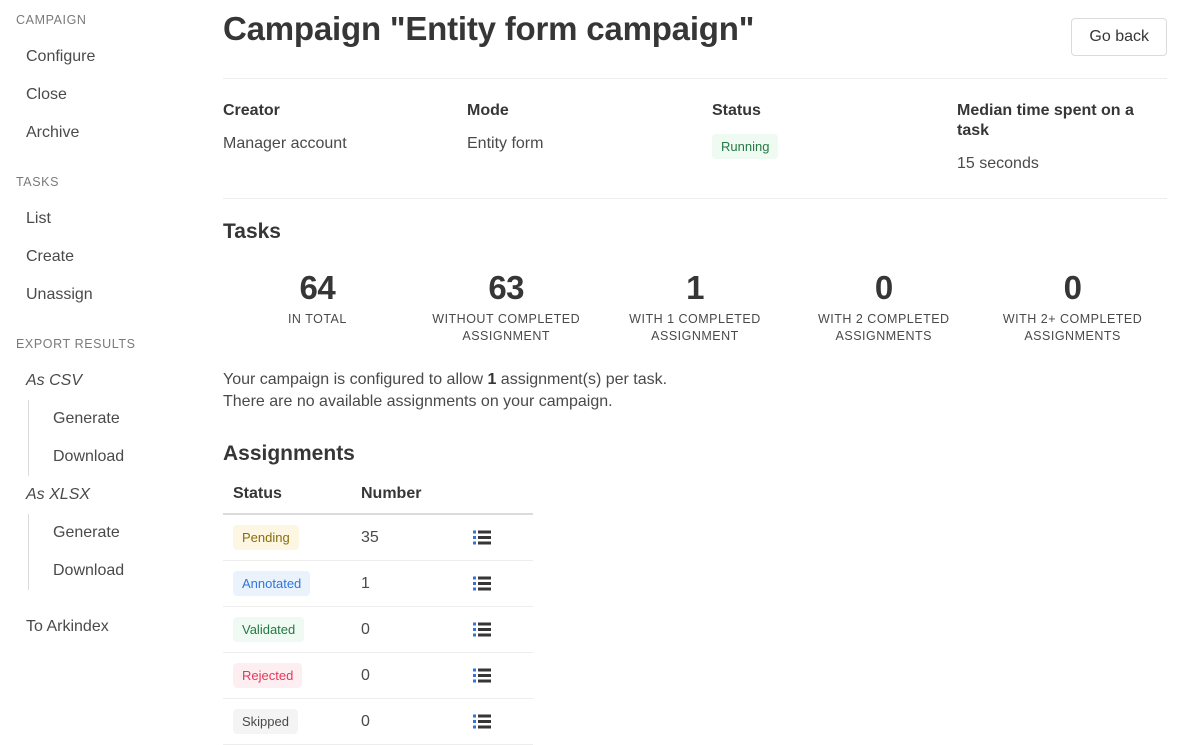 This screenshot has width=1181, height=745. Describe the element at coordinates (695, 307) in the screenshot. I see `stat-with-1-completed-assignment: 1 WITH 1 COMPLETED ASSIGNMENT` at that location.